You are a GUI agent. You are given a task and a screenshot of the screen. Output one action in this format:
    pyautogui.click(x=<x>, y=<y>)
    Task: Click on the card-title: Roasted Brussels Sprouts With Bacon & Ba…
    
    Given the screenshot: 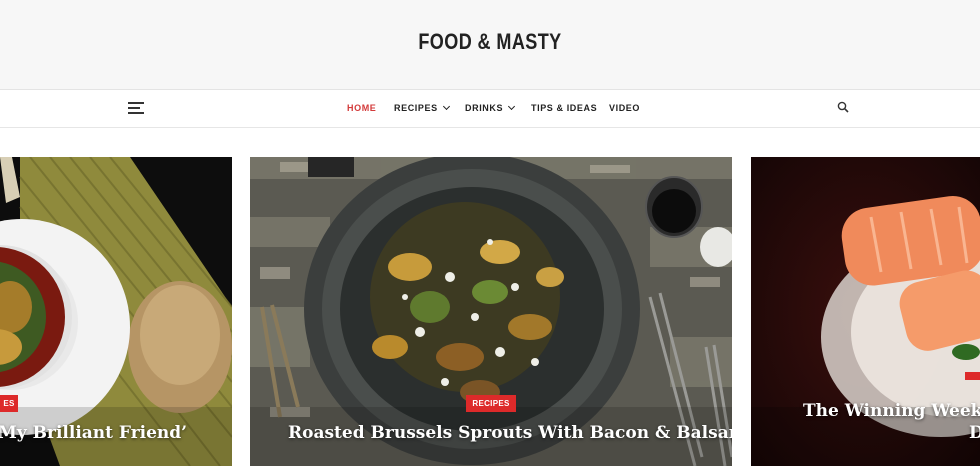 What is the action you would take?
    pyautogui.click(x=510, y=433)
    